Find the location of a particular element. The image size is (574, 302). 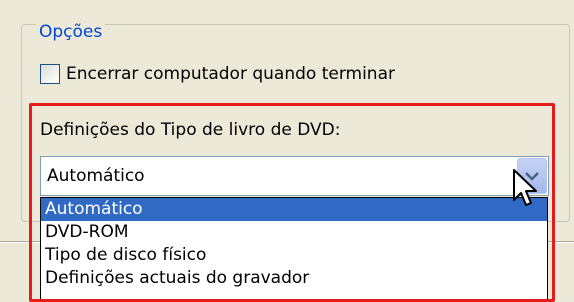

dropdown-option-automatico: Automático is located at coordinates (294, 209).